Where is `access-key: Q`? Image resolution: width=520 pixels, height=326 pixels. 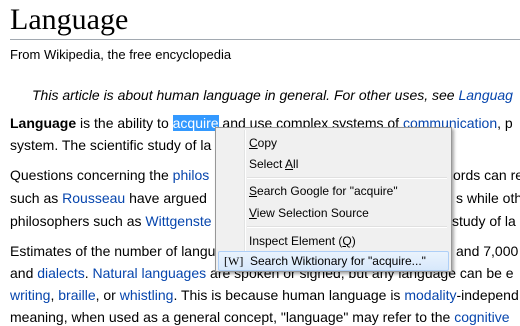
access-key: Q is located at coordinates (347, 241).